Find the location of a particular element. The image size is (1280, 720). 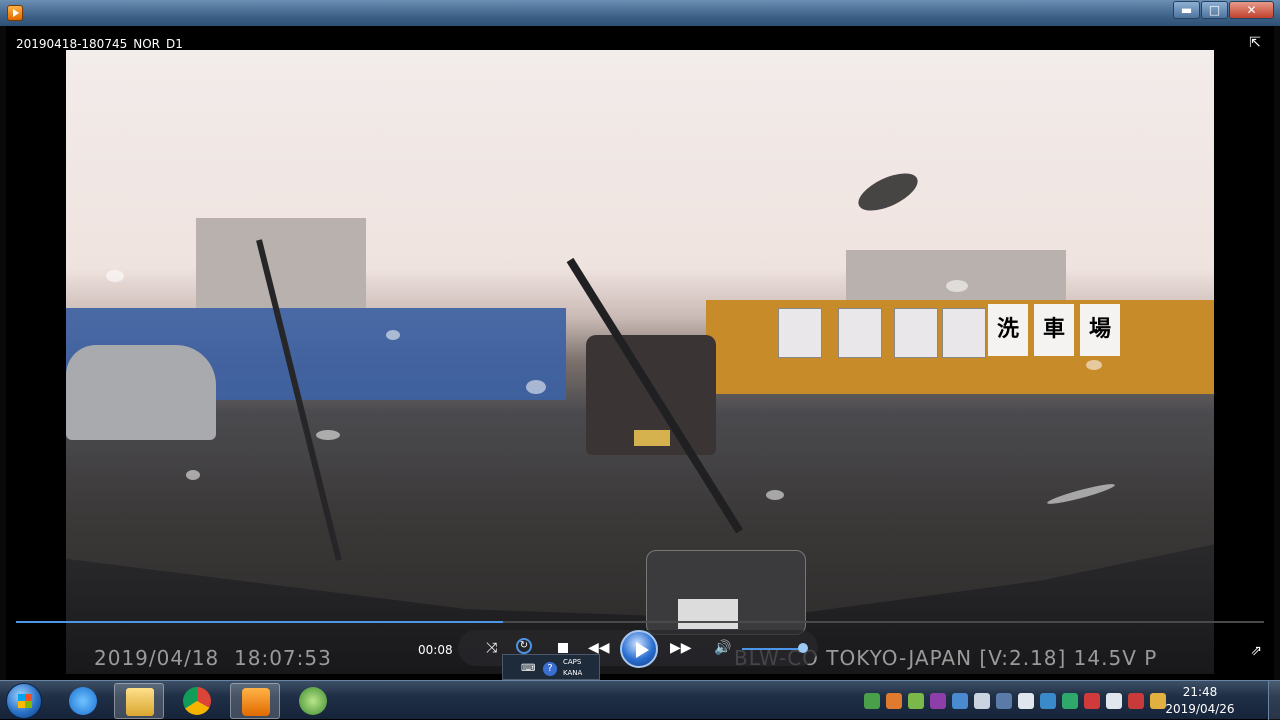

clock-time: 21:48 is located at coordinates (1200, 692).